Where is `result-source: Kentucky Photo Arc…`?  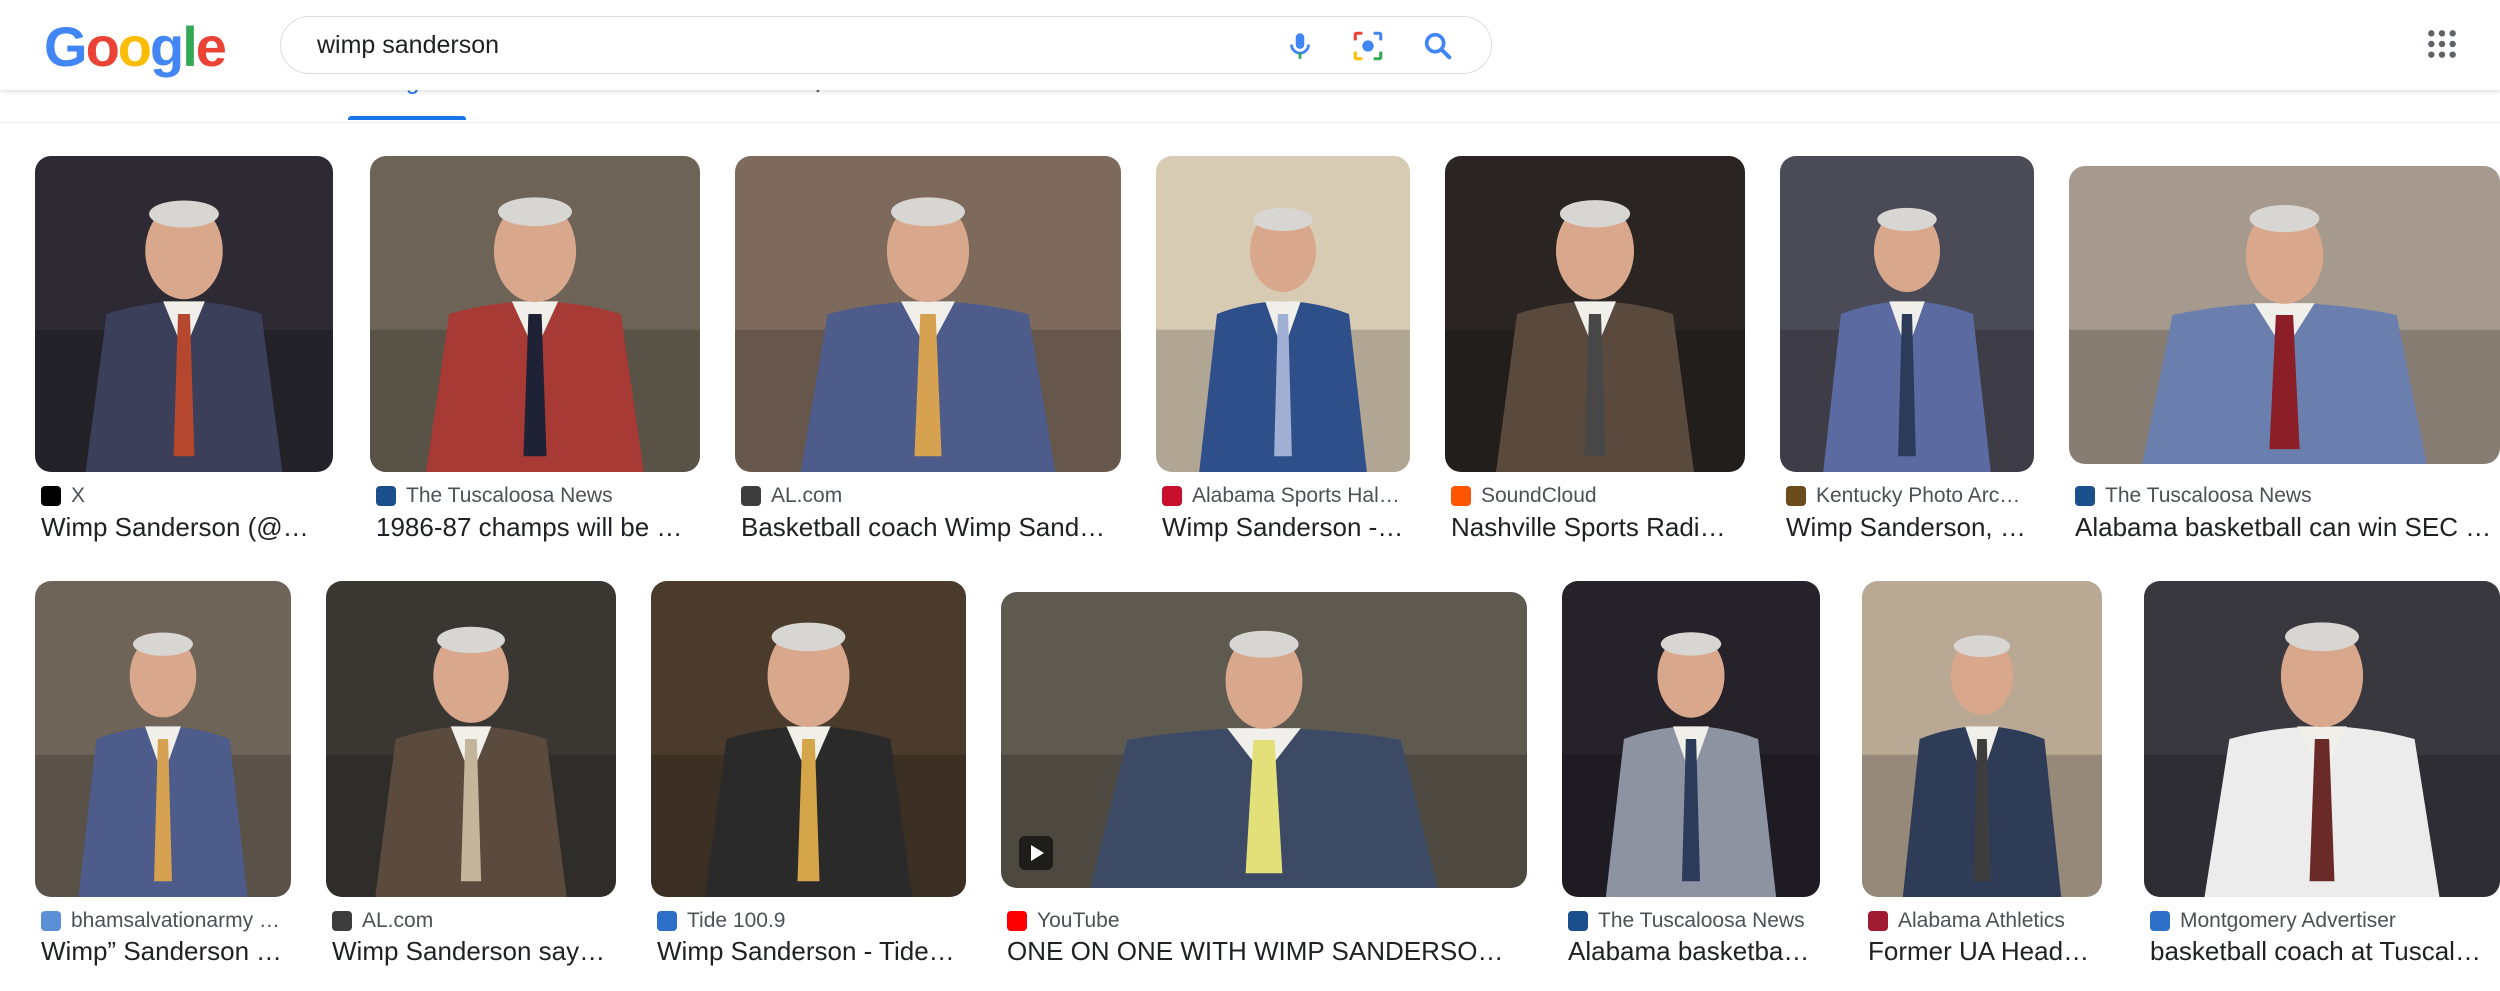 result-source: Kentucky Photo Arc… is located at coordinates (1907, 496).